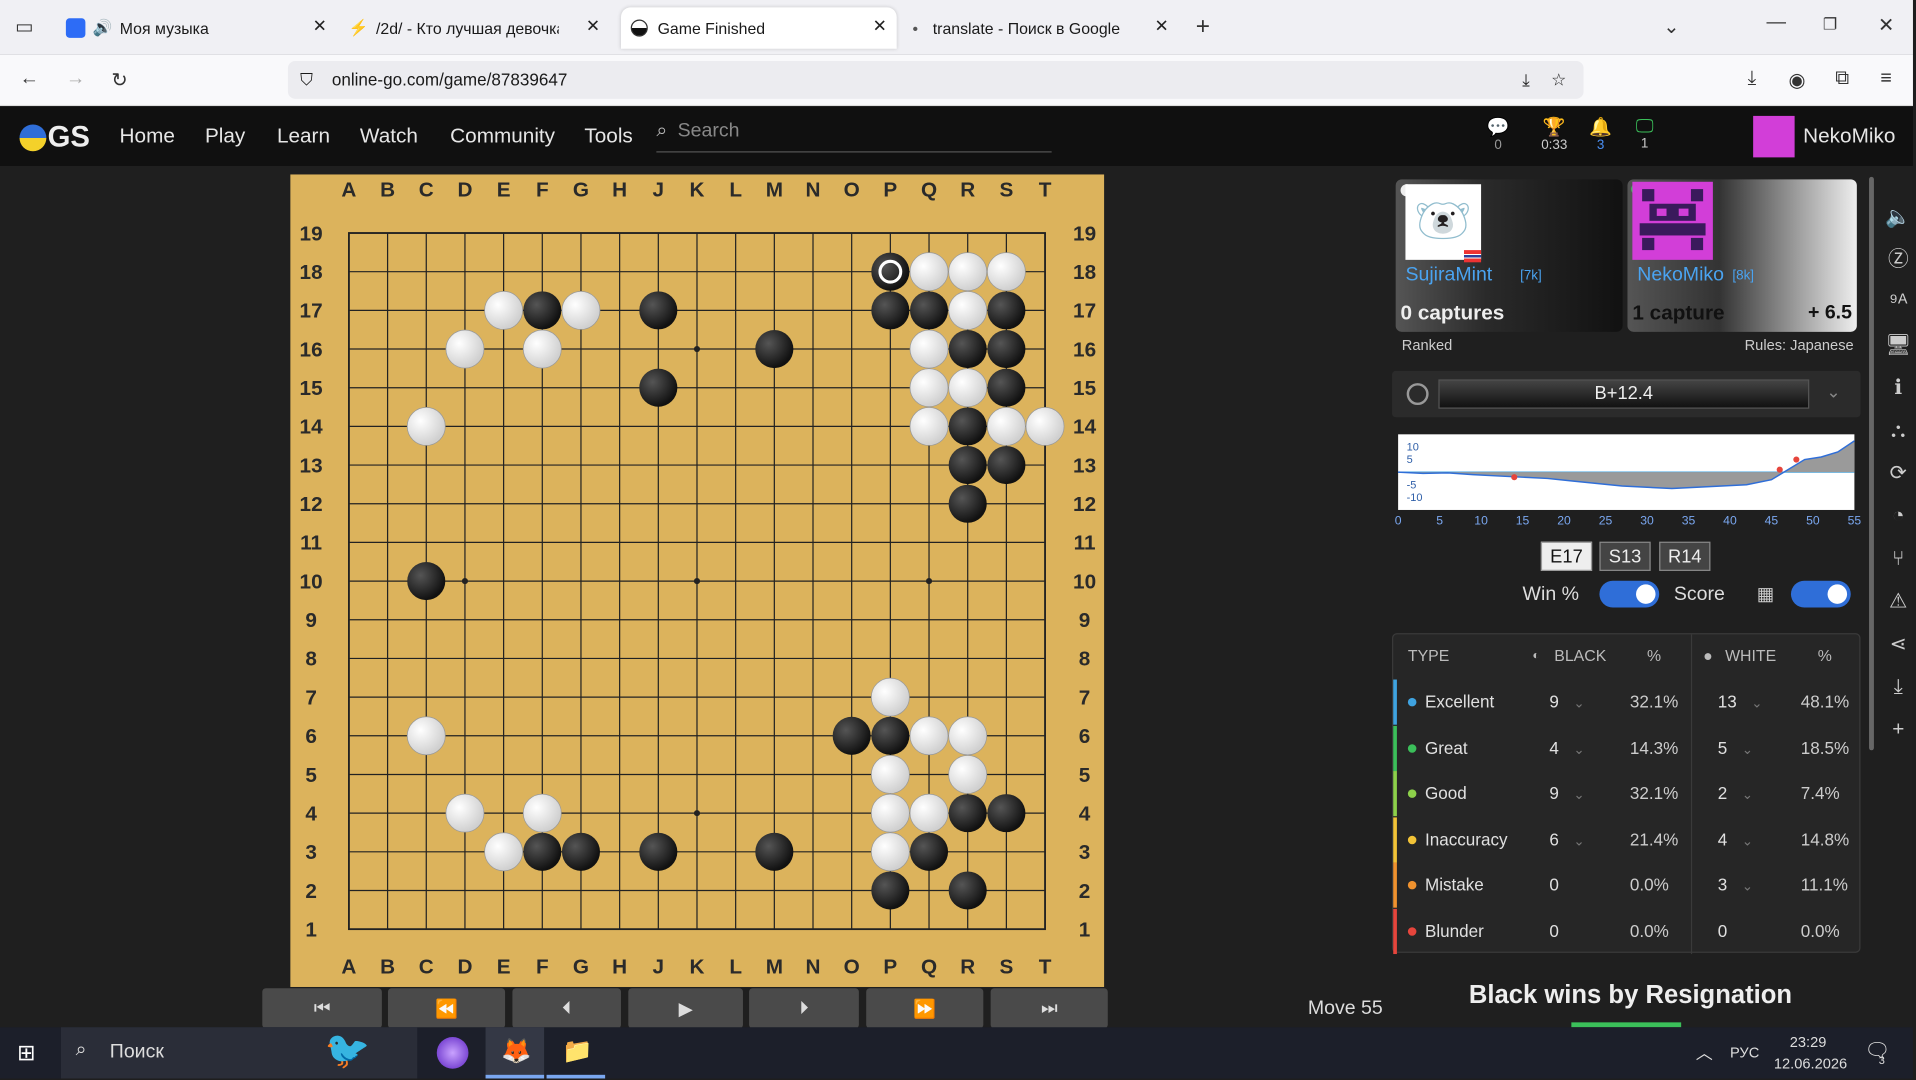 This screenshot has width=1916, height=1080. Describe the element at coordinates (1735, 885) in the screenshot. I see `white-count: 3 ⌄` at that location.